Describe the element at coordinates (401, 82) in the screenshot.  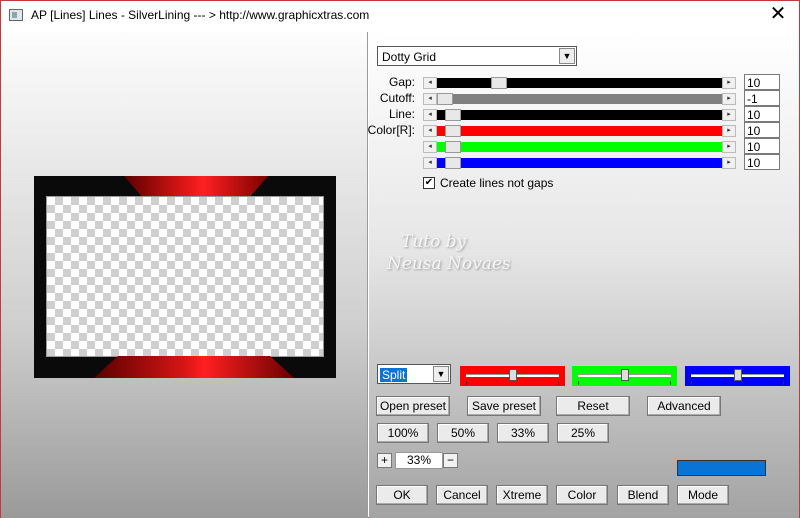
I see `gap-label: Gap:` at that location.